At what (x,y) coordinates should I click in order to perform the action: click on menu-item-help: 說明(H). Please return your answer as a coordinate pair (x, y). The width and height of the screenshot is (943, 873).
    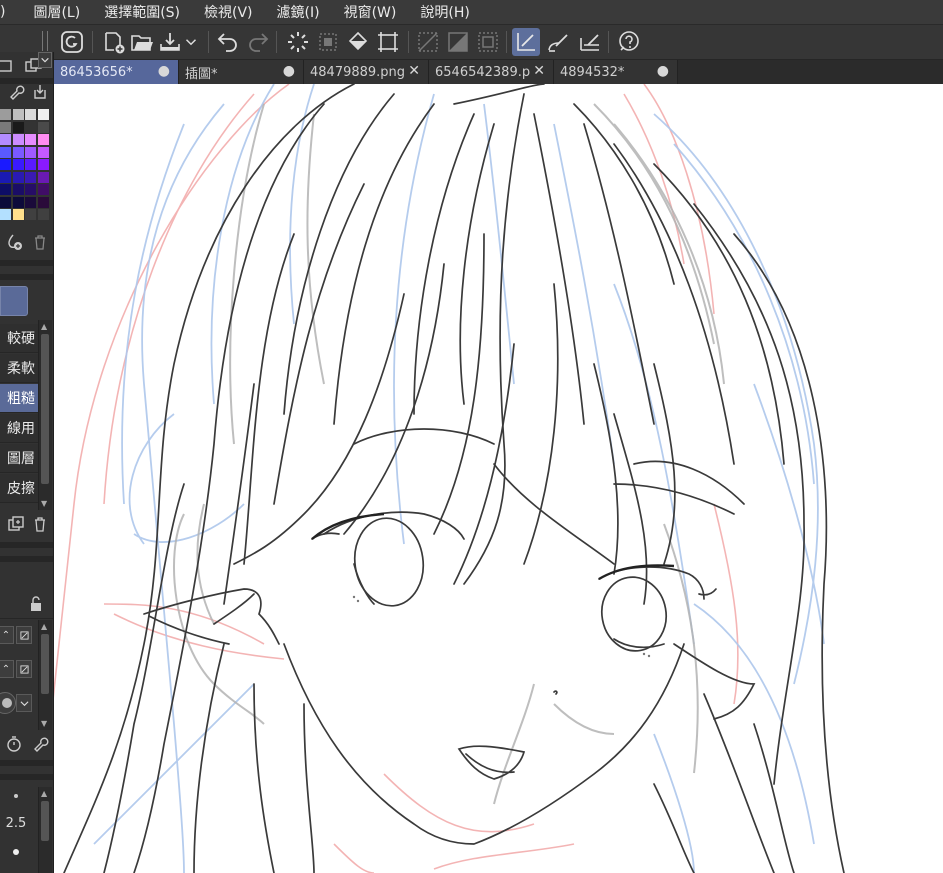
    Looking at the image, I should click on (444, 12).